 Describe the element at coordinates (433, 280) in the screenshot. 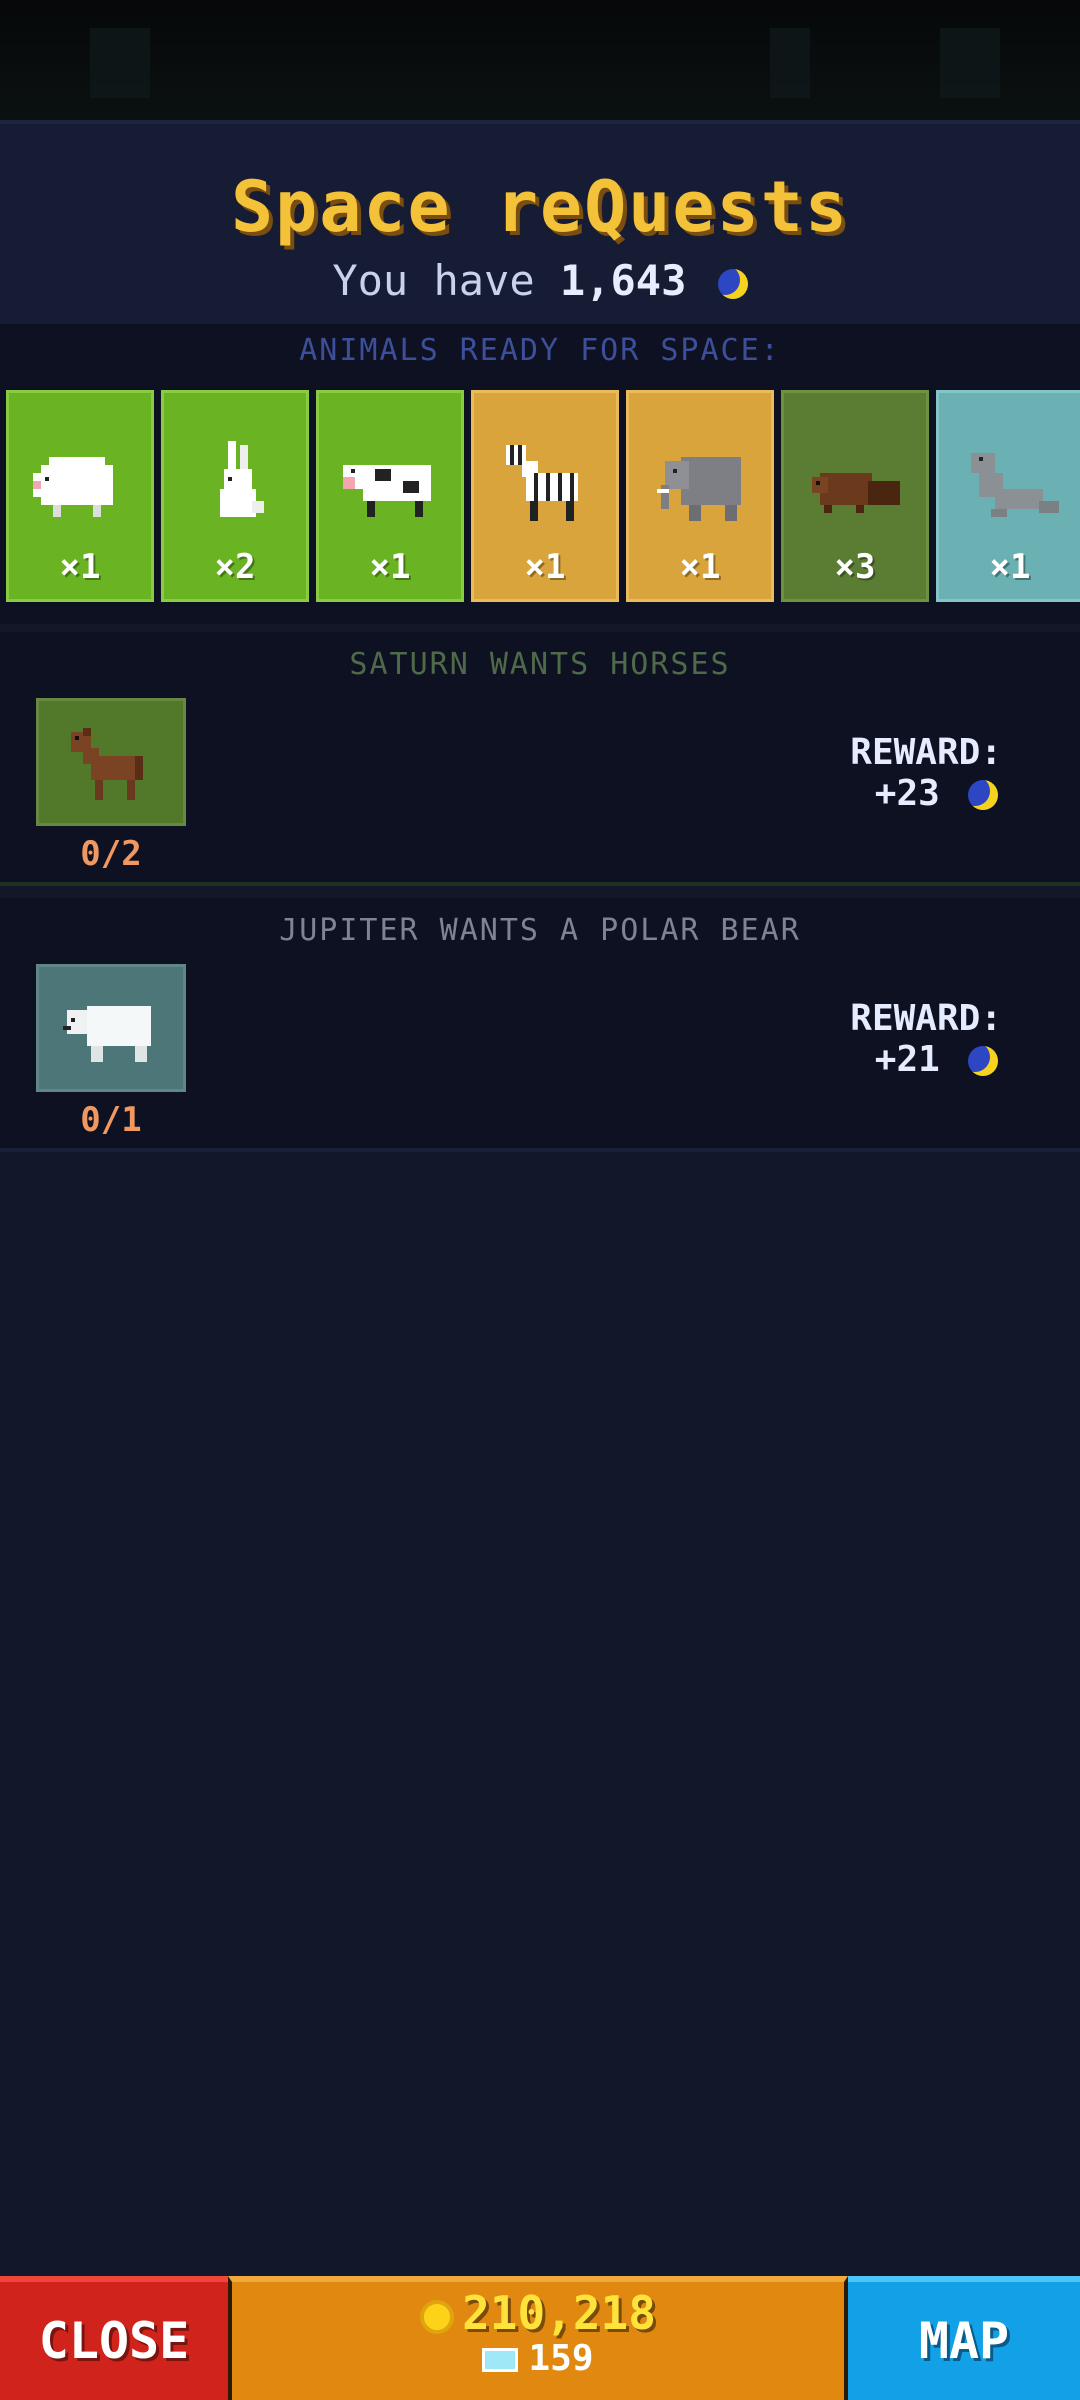

I see `balance-prefix: You have` at that location.